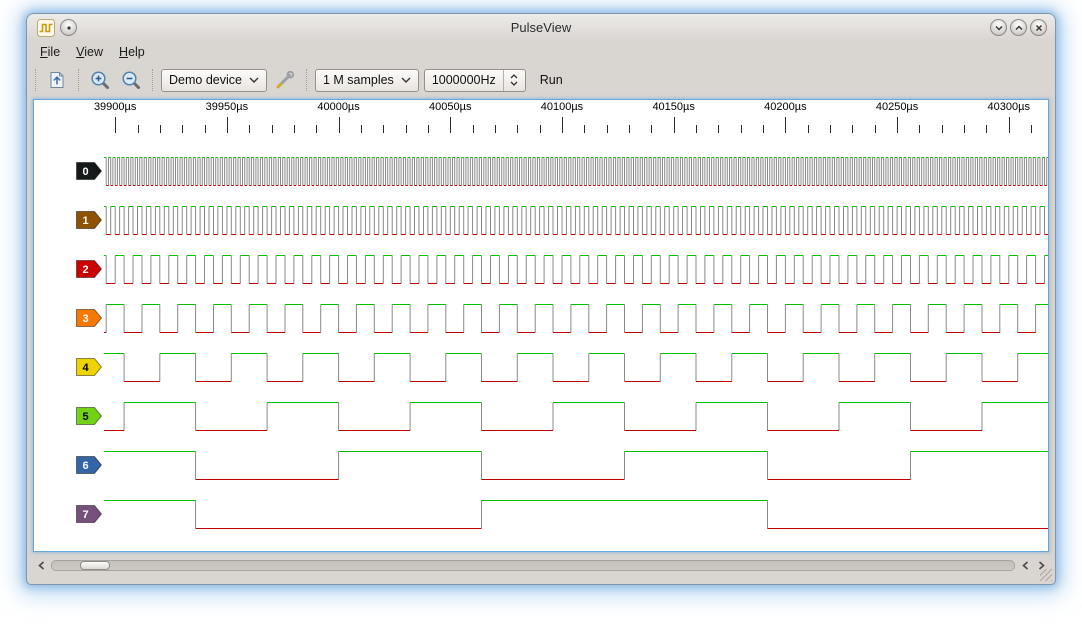  What do you see at coordinates (514, 83) in the screenshot?
I see `spin-down-icon` at bounding box center [514, 83].